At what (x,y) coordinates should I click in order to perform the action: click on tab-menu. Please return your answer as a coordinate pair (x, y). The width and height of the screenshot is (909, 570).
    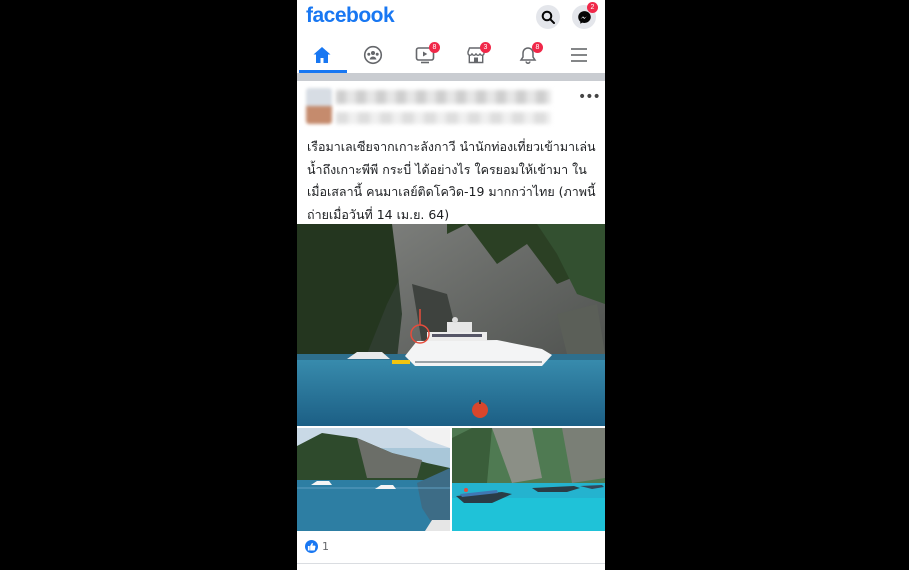
    Looking at the image, I should click on (579, 55).